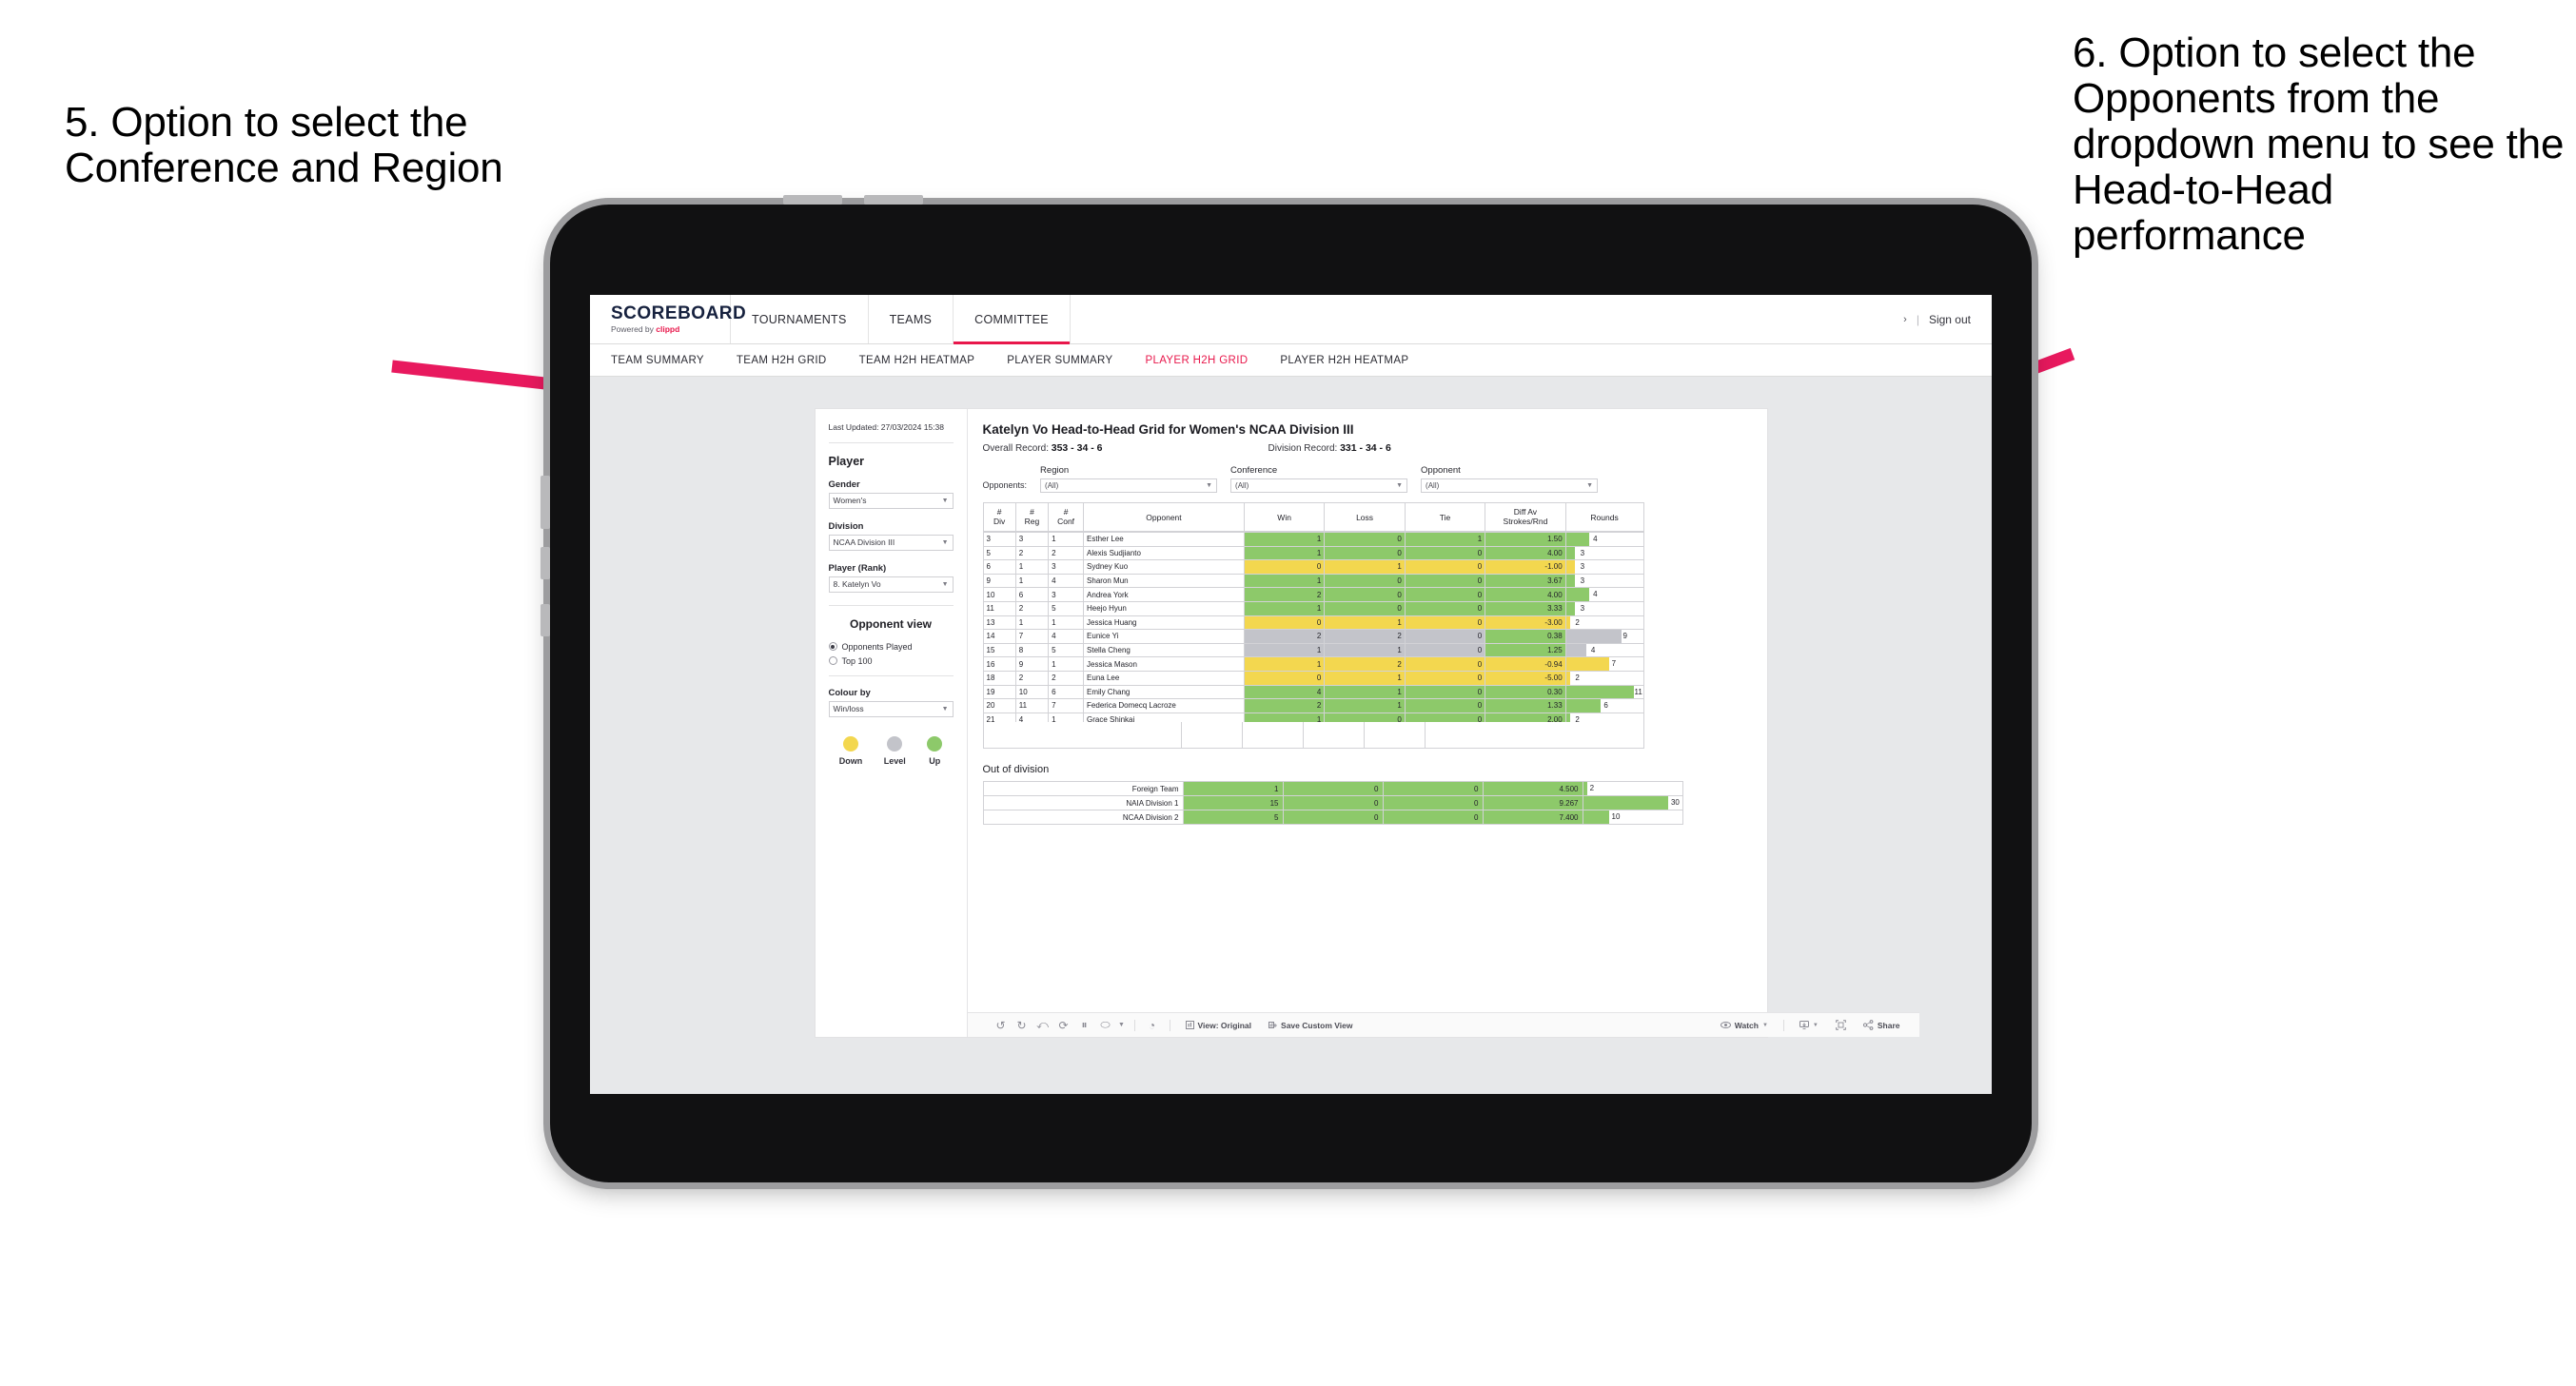 The height and width of the screenshot is (1386, 2576). Describe the element at coordinates (1164, 539) in the screenshot. I see `cell-opponent: Esther Lee` at that location.